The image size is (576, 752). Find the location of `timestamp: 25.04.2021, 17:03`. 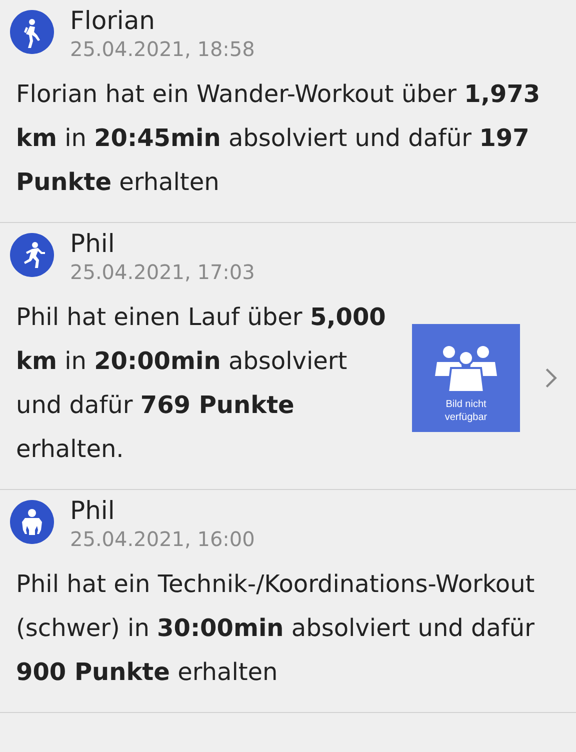

timestamp: 25.04.2021, 17:03 is located at coordinates (162, 272).